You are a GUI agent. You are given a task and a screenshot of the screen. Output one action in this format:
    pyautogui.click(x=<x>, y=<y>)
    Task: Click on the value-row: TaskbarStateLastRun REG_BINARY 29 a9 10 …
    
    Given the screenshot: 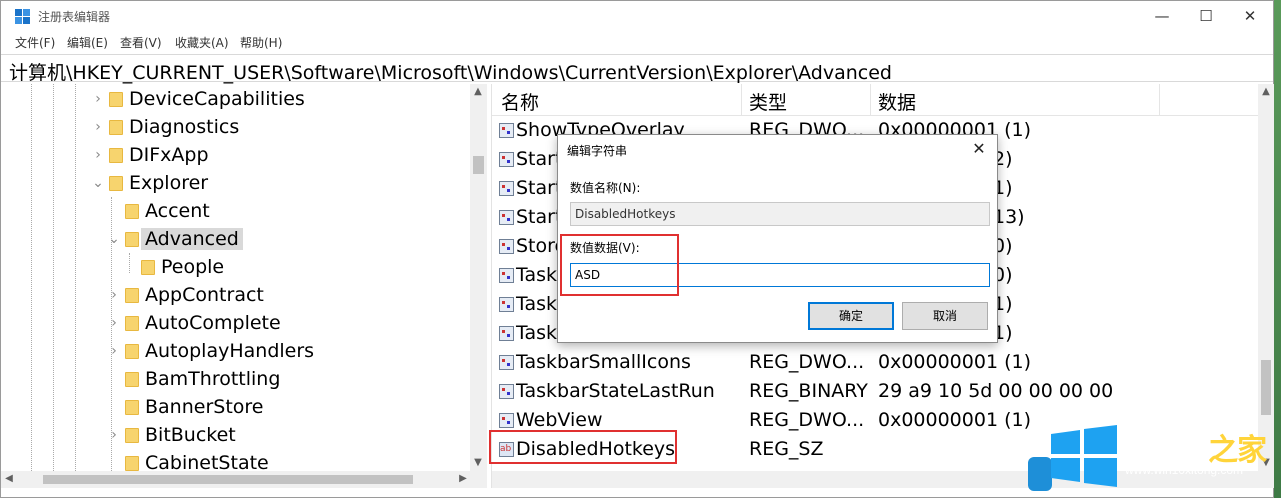 What is the action you would take?
    pyautogui.click(x=875, y=391)
    